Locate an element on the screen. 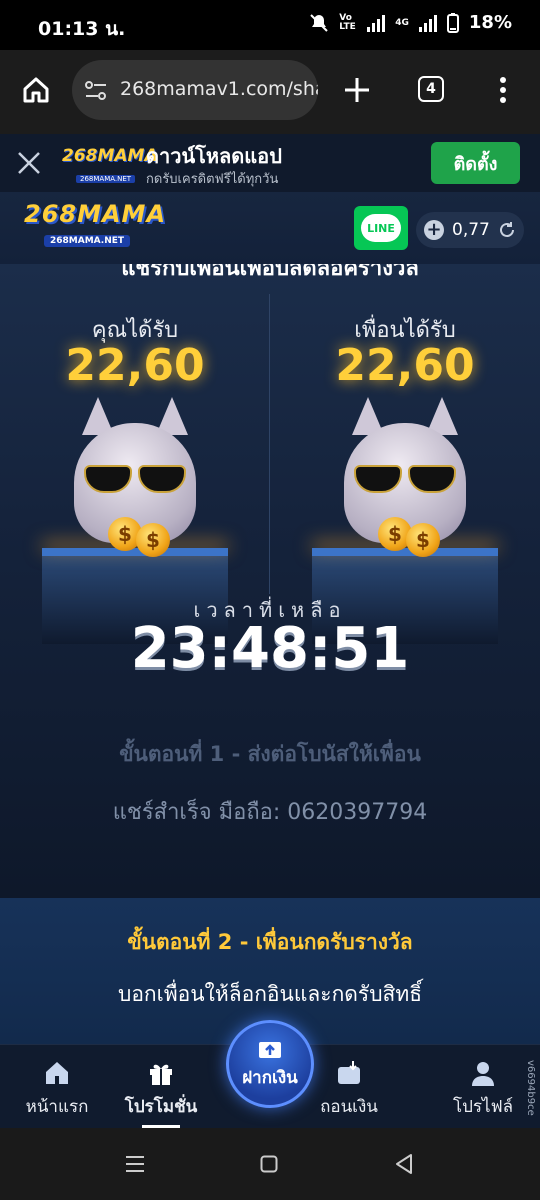  banner-logo-sub: 268MAMA.NET is located at coordinates (106, 179).